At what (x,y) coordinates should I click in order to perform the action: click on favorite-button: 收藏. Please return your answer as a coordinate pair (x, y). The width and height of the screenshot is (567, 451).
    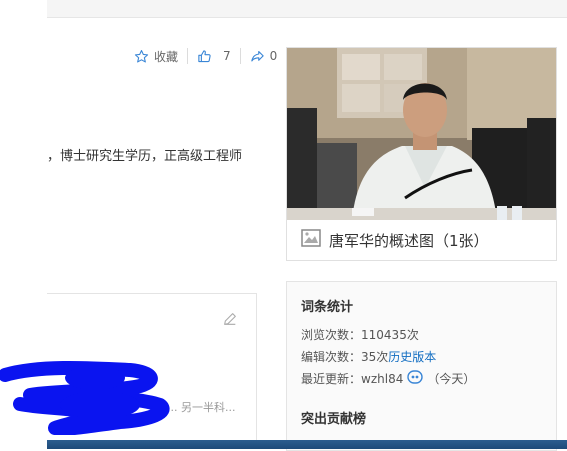
    Looking at the image, I should click on (156, 56).